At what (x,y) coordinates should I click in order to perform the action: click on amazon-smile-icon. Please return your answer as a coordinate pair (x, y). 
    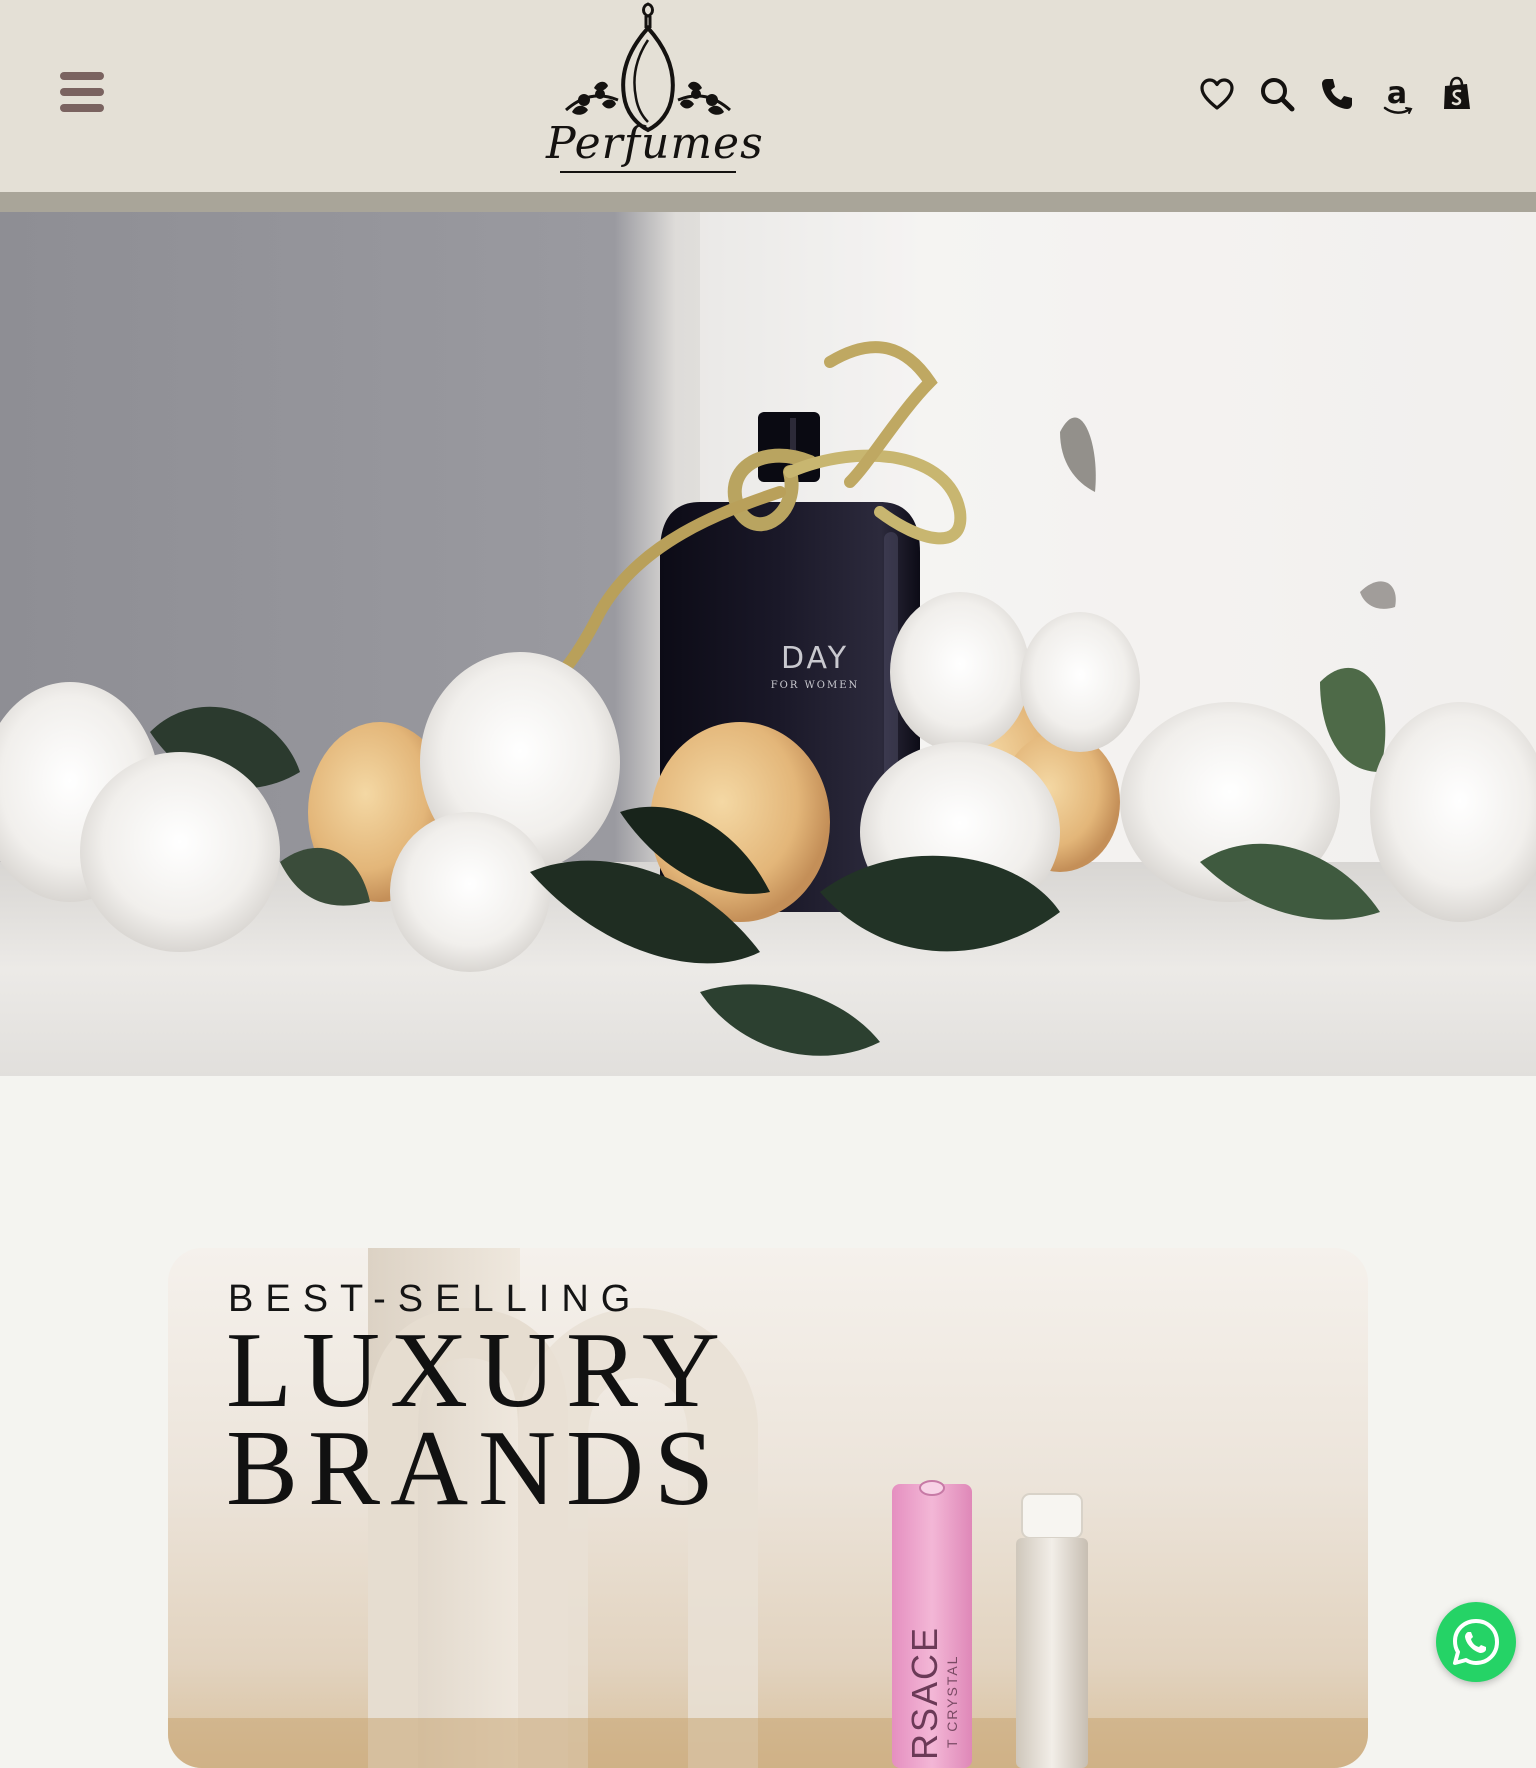
    Looking at the image, I should click on (1398, 110).